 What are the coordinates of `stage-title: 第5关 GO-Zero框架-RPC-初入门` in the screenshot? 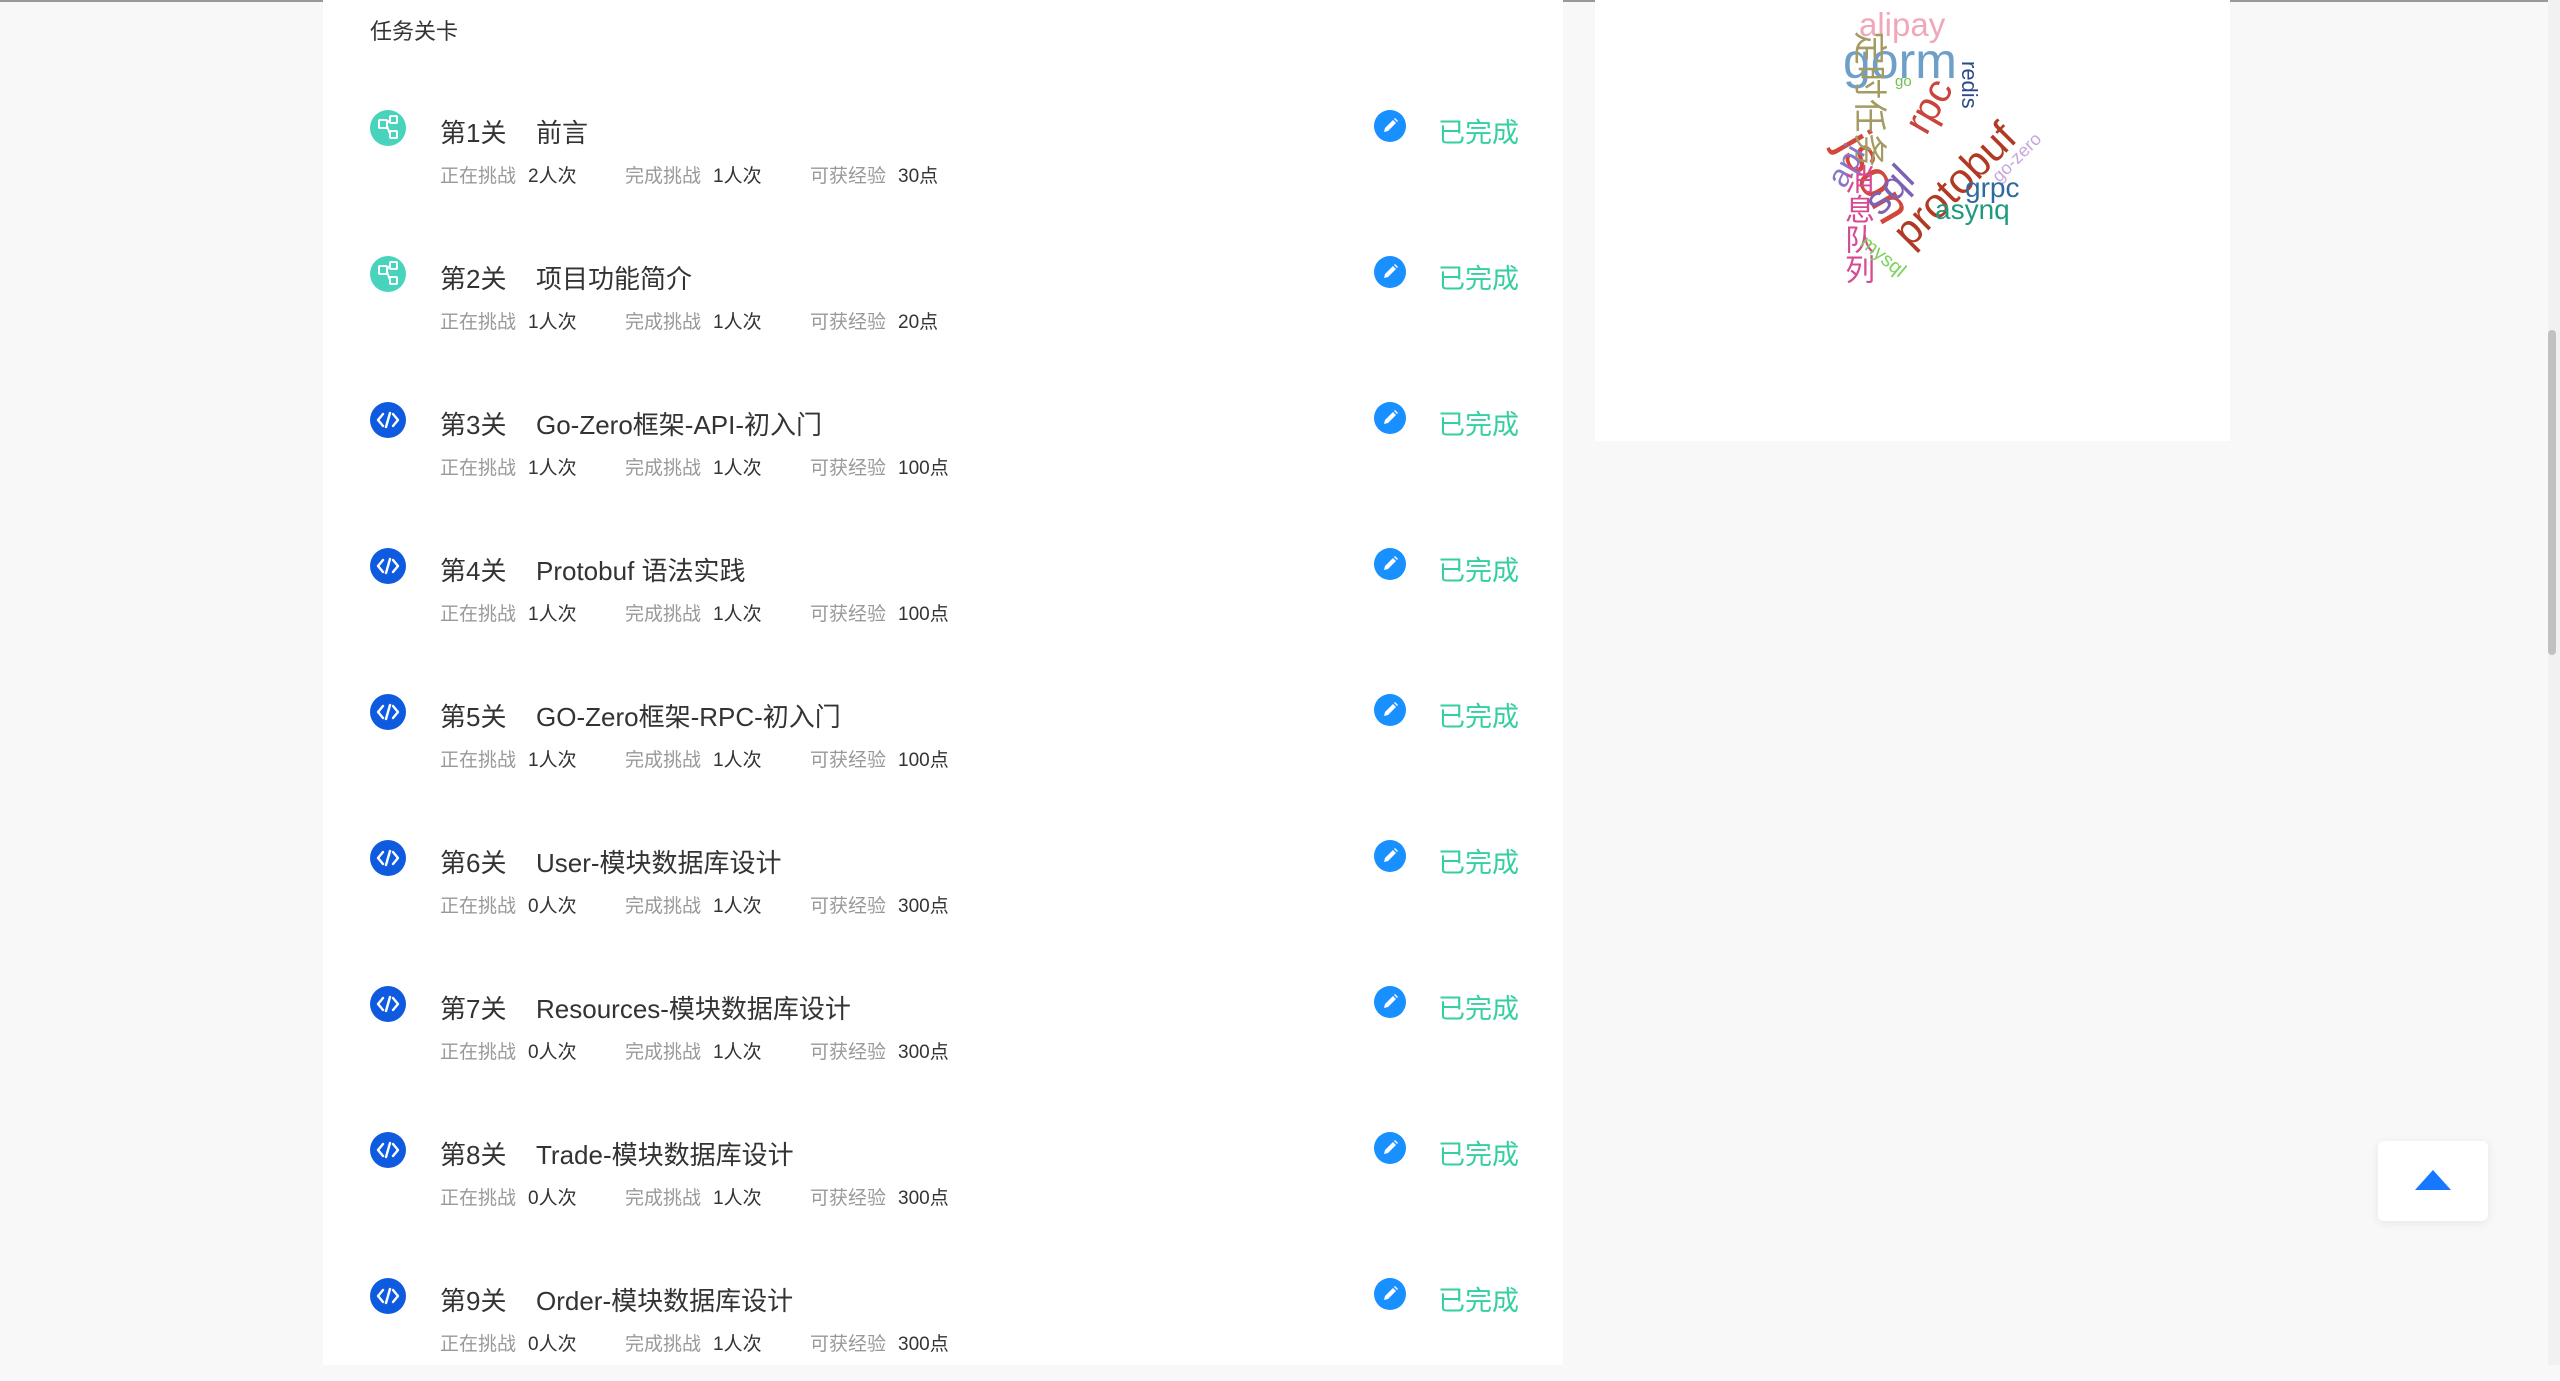 It's located at (640, 715).